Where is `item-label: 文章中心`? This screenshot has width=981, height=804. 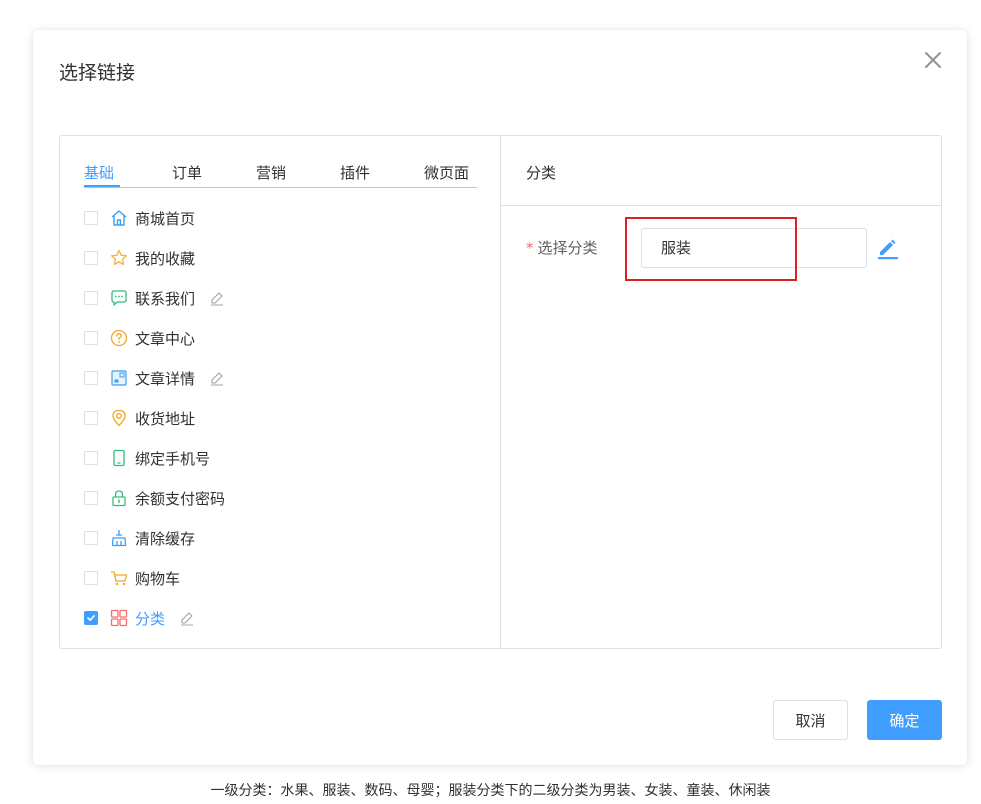 item-label: 文章中心 is located at coordinates (165, 338).